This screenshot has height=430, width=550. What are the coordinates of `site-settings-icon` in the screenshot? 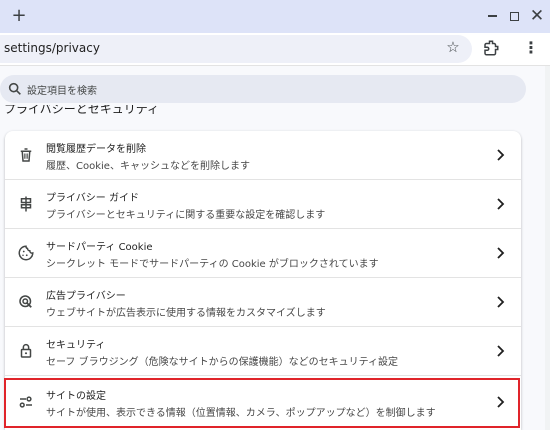 It's located at (26, 402).